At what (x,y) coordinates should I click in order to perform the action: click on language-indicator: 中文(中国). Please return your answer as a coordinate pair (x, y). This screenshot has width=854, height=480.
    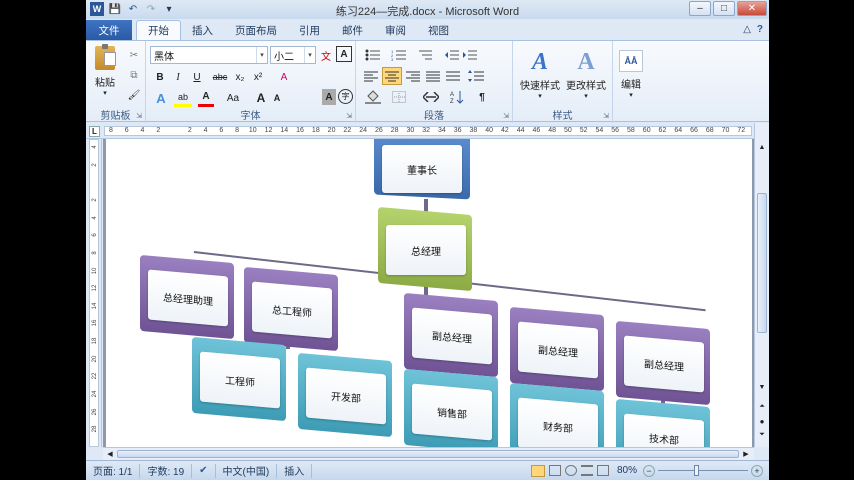
    Looking at the image, I should click on (247, 470).